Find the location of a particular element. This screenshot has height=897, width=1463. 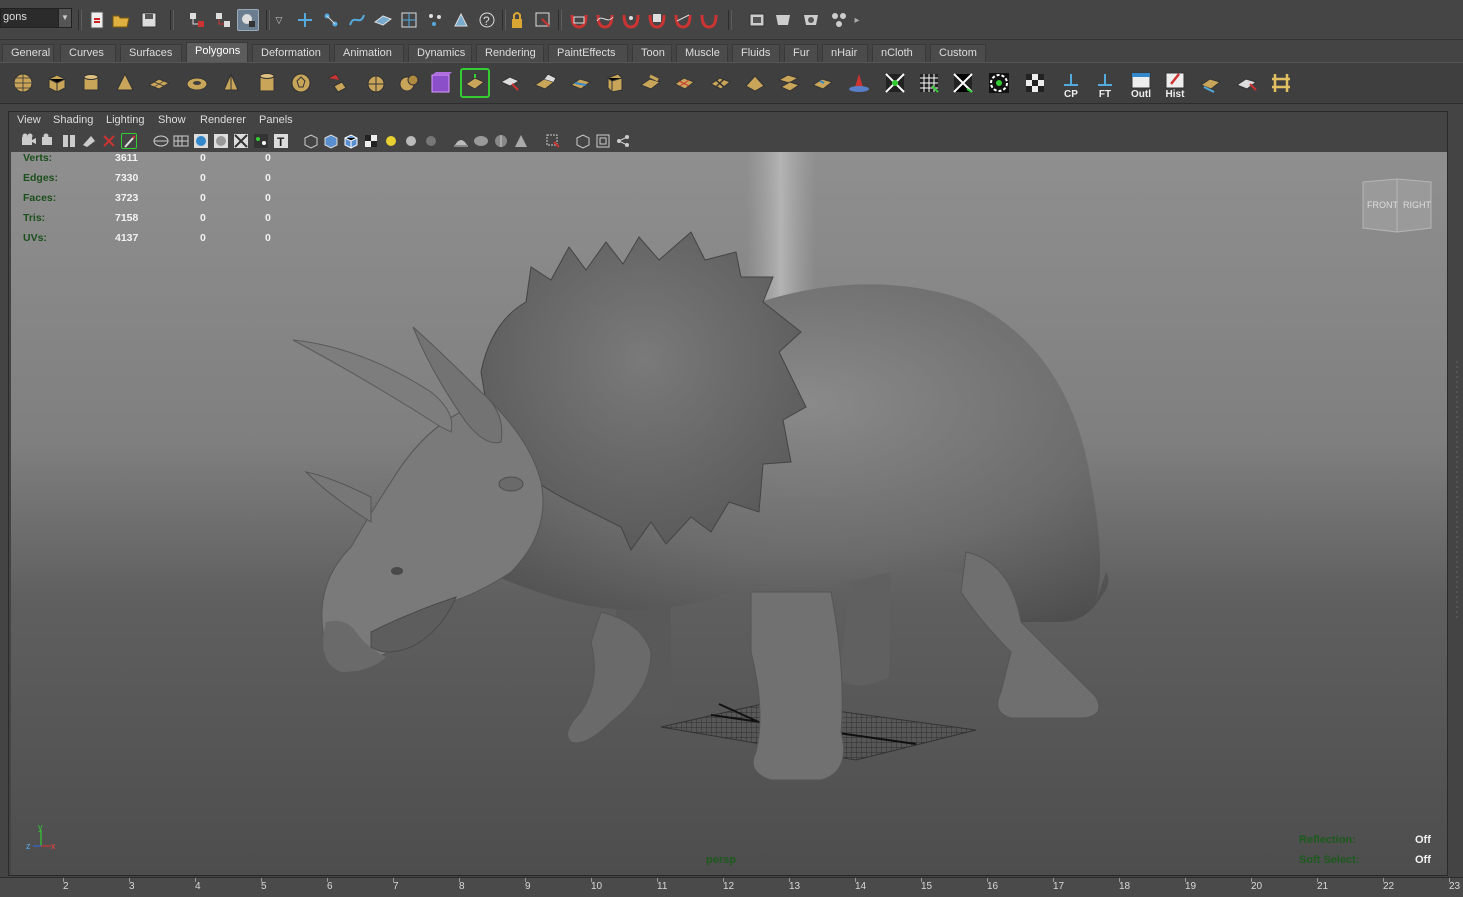

anti-aliasing-icon is located at coordinates (501, 141).